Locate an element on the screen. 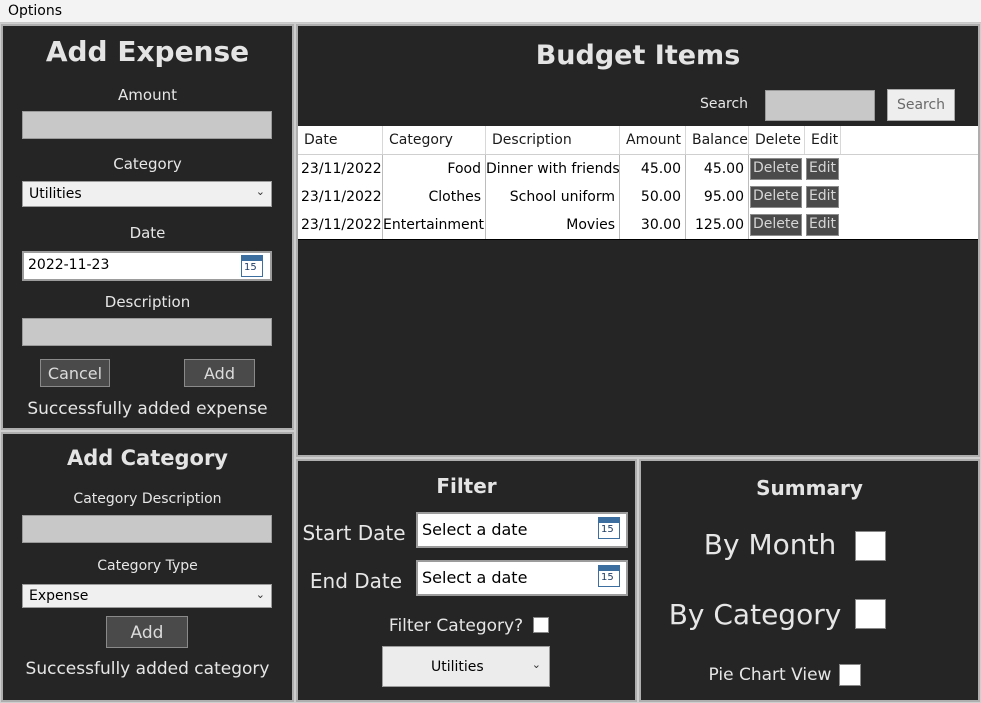 Image resolution: width=981 pixels, height=703 pixels. column-header-edit: Edit is located at coordinates (823, 140).